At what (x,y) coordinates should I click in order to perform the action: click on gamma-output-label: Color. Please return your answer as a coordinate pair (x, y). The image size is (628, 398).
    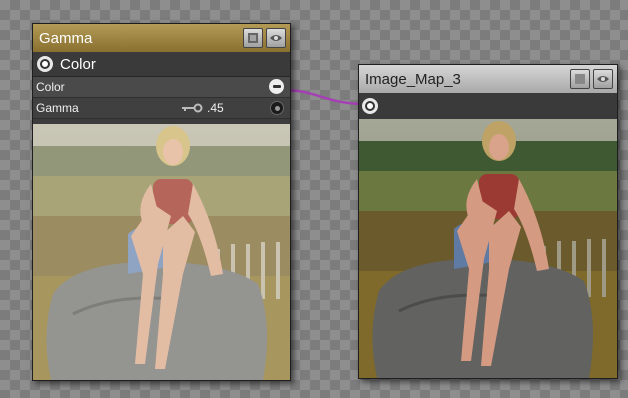
    Looking at the image, I should click on (78, 64).